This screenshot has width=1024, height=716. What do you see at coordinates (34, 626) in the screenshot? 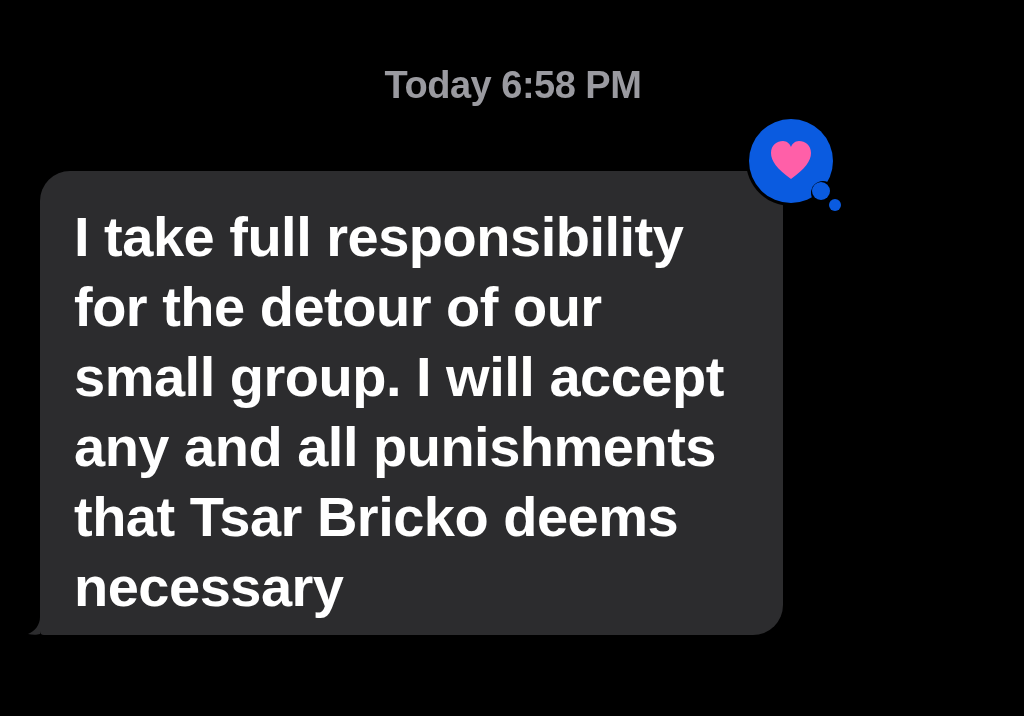
I see `bubble-tail-icon` at bounding box center [34, 626].